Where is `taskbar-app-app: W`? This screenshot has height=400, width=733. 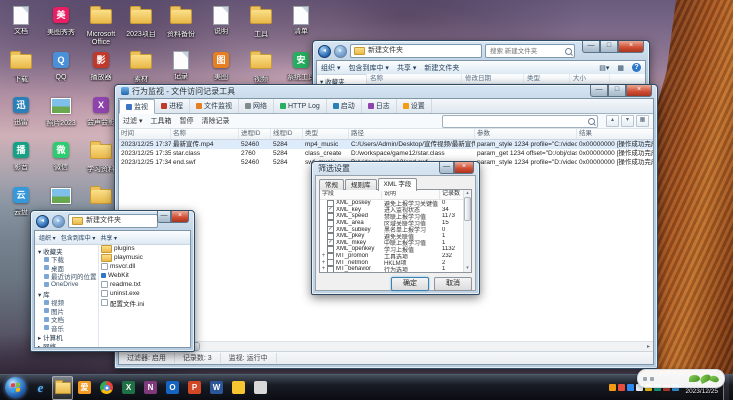
taskbar-app-app: W is located at coordinates (216, 387).